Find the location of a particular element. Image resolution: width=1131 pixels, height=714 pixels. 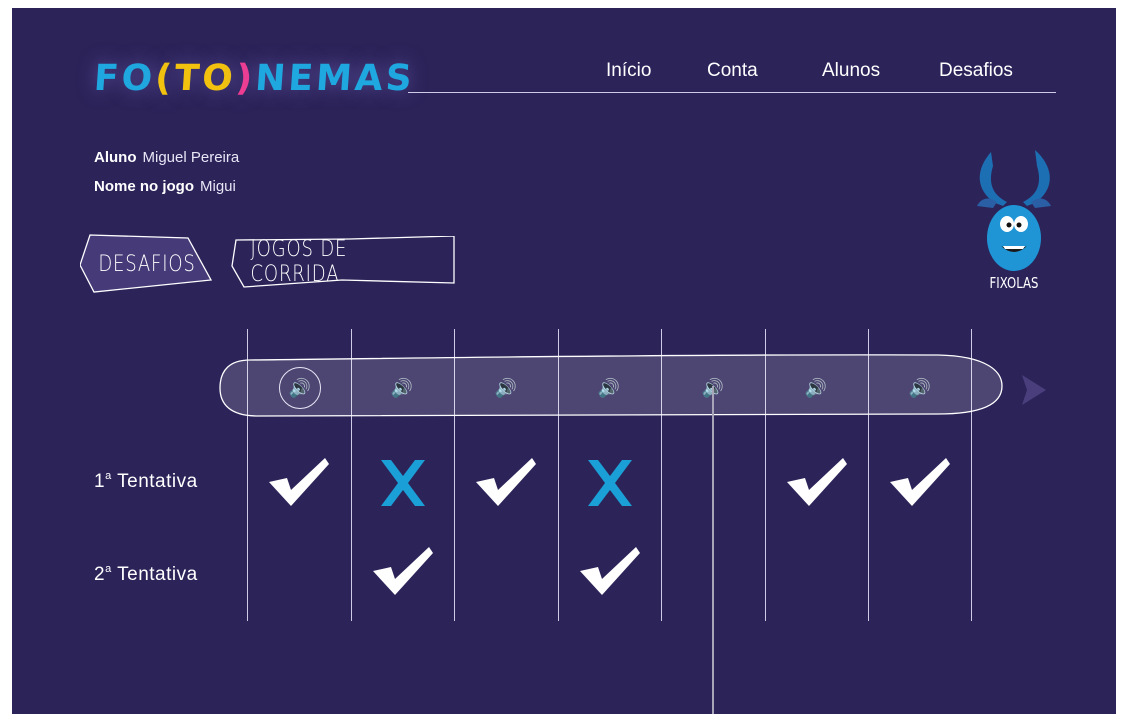

cursor-line is located at coordinates (713, 550).